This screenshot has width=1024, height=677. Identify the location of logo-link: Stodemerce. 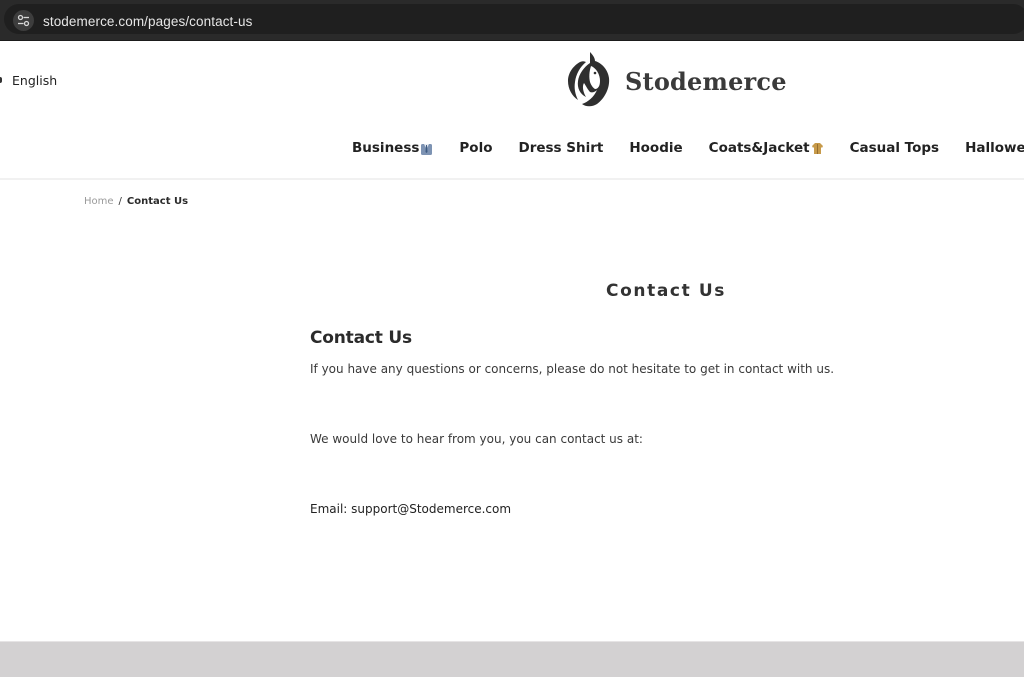
(675, 79).